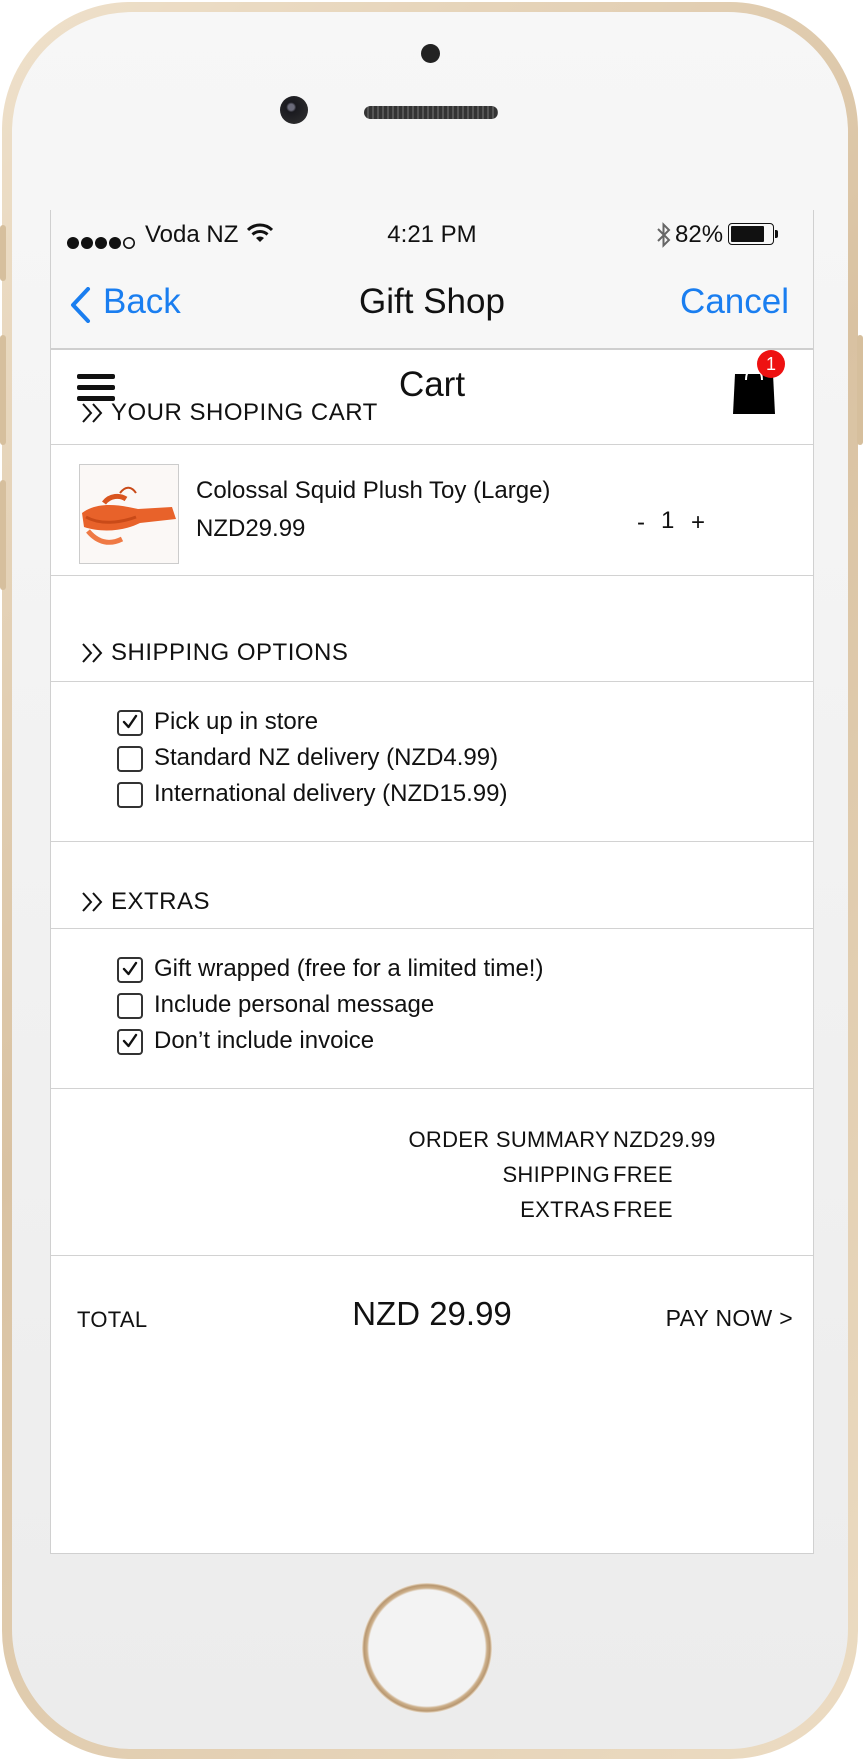 The image size is (863, 1763). What do you see at coordinates (294, 1004) in the screenshot?
I see `extras-option-label: Include personal message` at bounding box center [294, 1004].